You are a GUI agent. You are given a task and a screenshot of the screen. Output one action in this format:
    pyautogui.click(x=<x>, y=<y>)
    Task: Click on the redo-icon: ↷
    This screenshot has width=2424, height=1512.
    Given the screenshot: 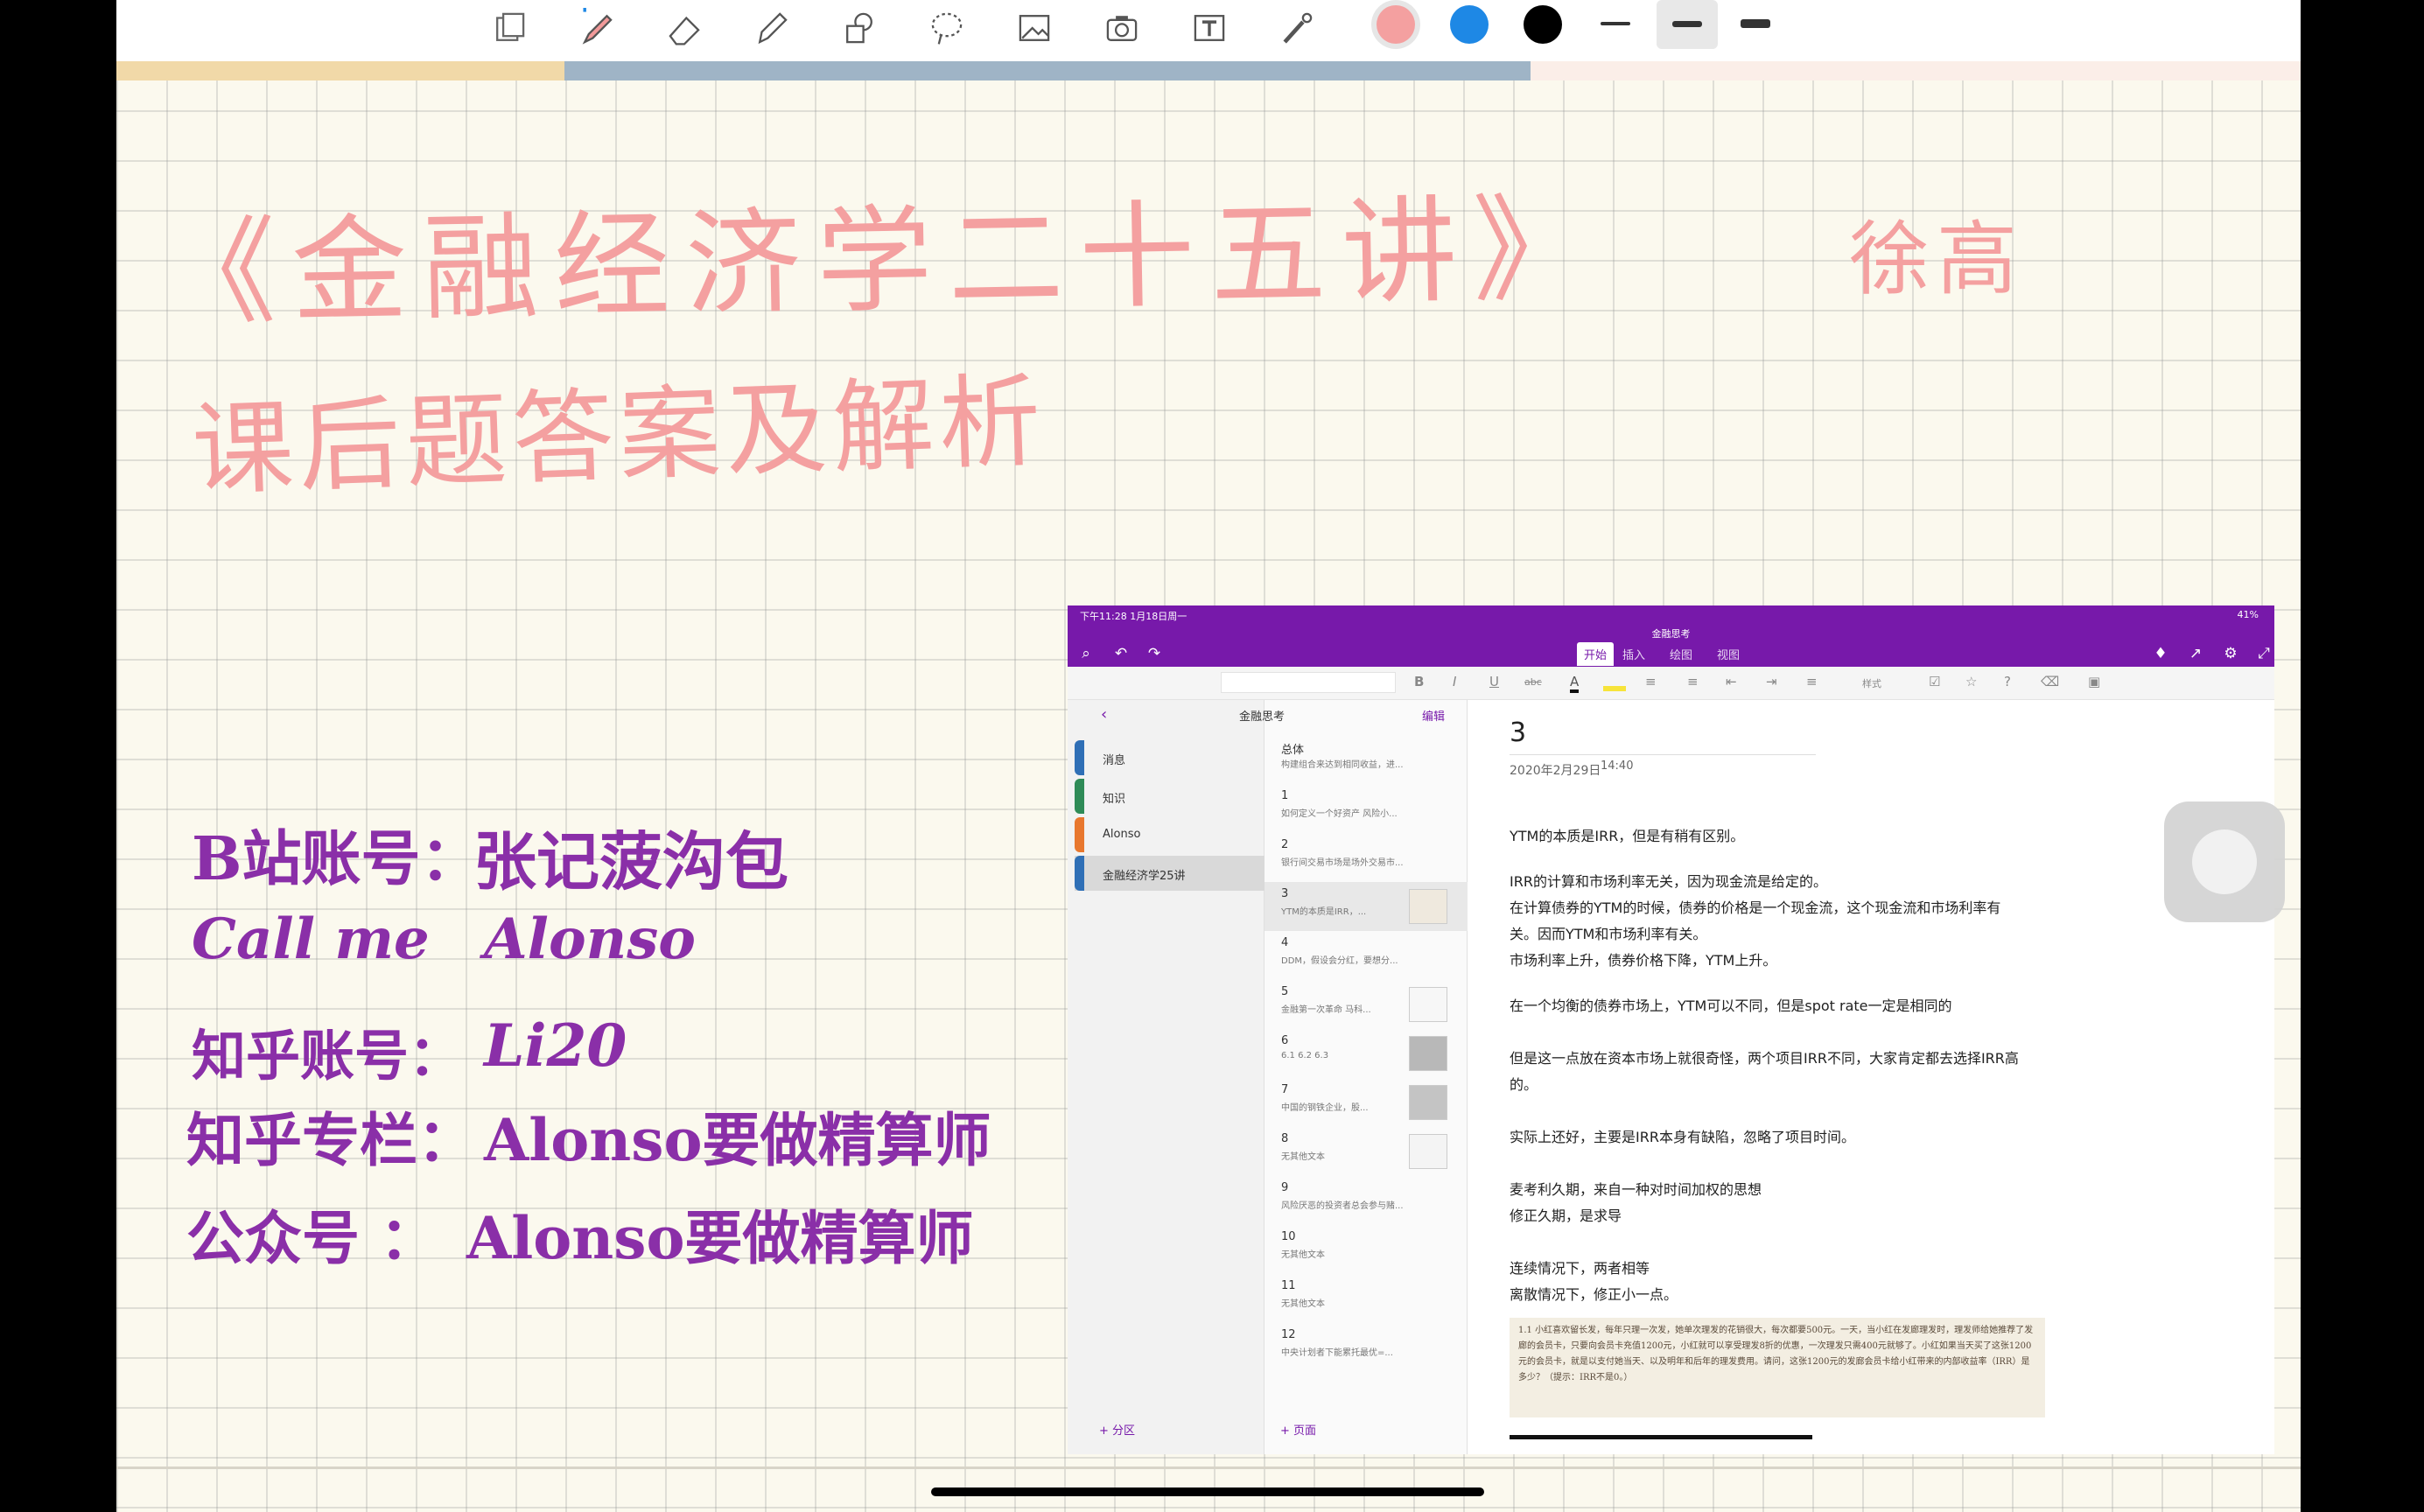 What is the action you would take?
    pyautogui.click(x=1154, y=653)
    